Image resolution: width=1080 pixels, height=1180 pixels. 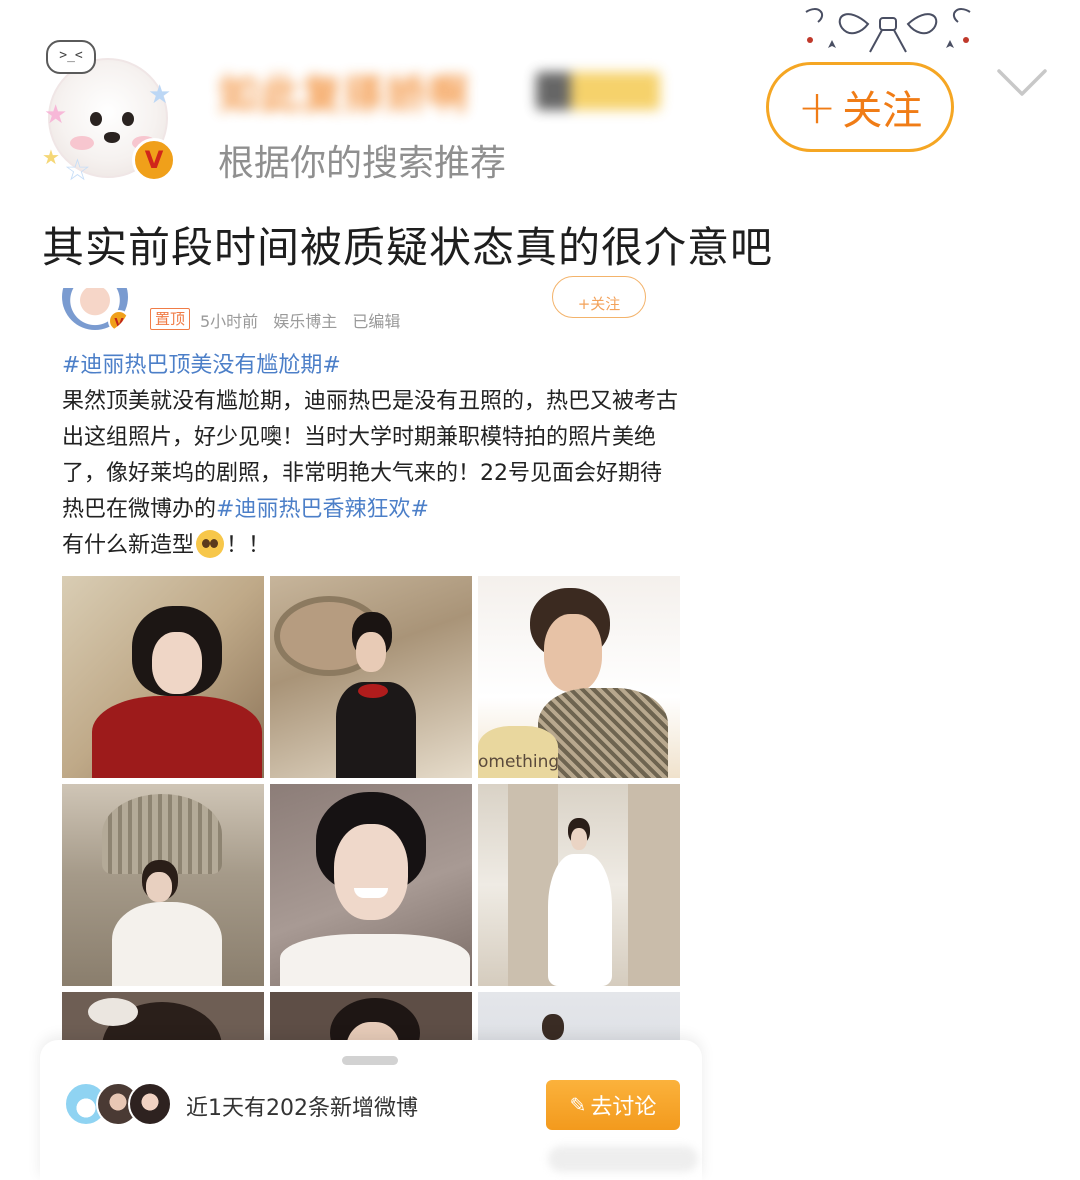 What do you see at coordinates (170, 319) in the screenshot?
I see `pinned-tag: 置顶` at bounding box center [170, 319].